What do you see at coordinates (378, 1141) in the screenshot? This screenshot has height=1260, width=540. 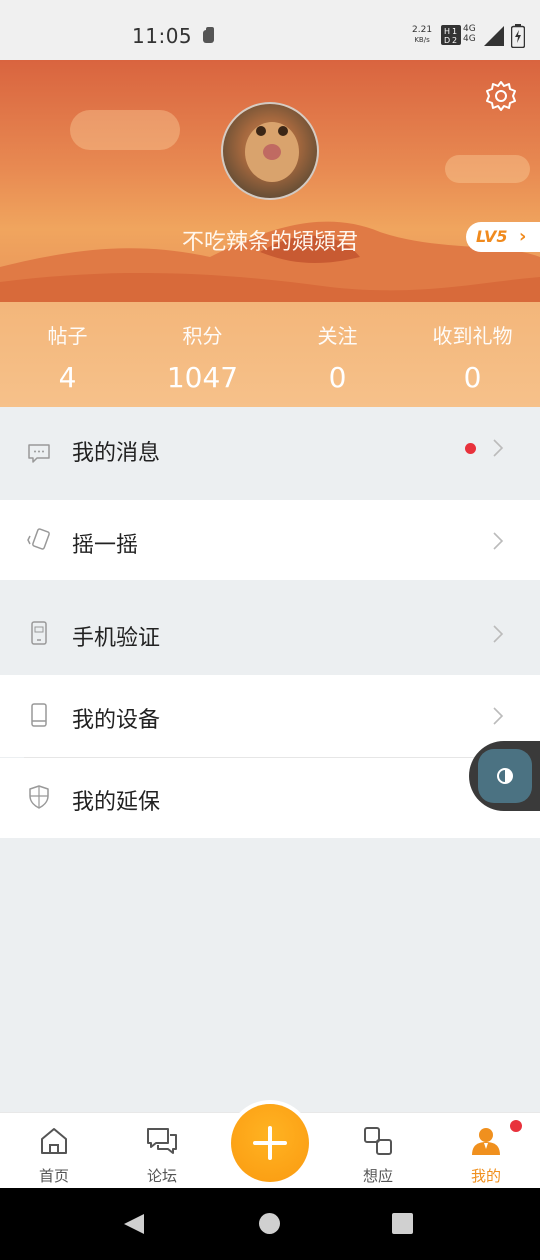 I see `apps-icon` at bounding box center [378, 1141].